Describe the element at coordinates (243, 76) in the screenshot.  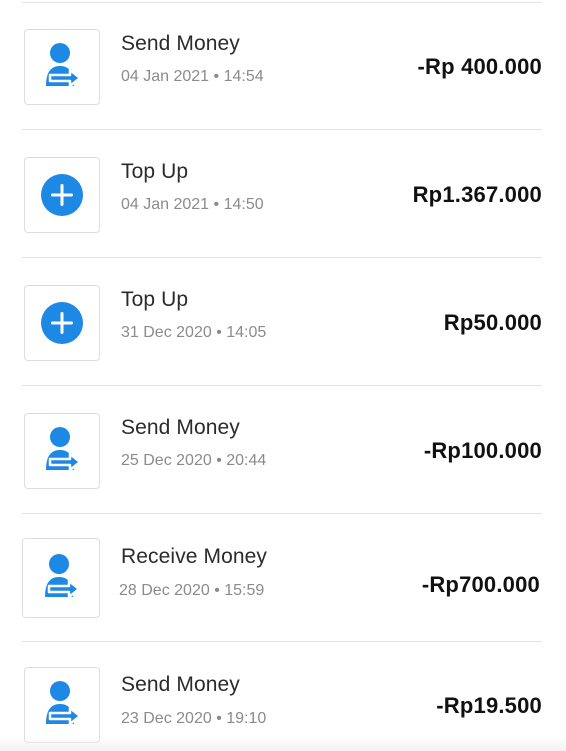
I see `transaction-time: 14:54` at that location.